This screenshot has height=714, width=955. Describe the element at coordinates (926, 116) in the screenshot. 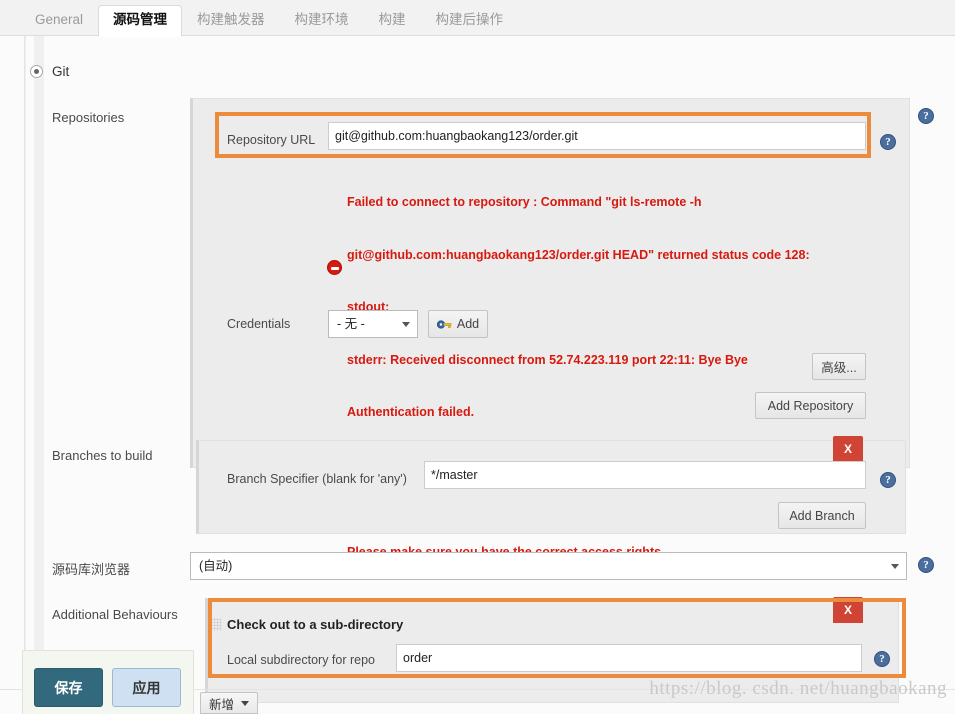

I see `repositories-section-help-icon: ?` at that location.